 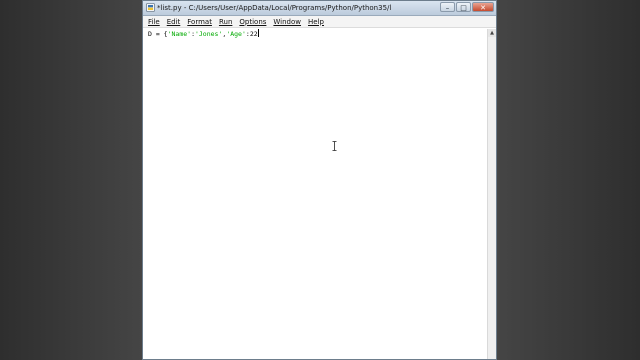 I want to click on menu-window: Window, so click(x=287, y=22).